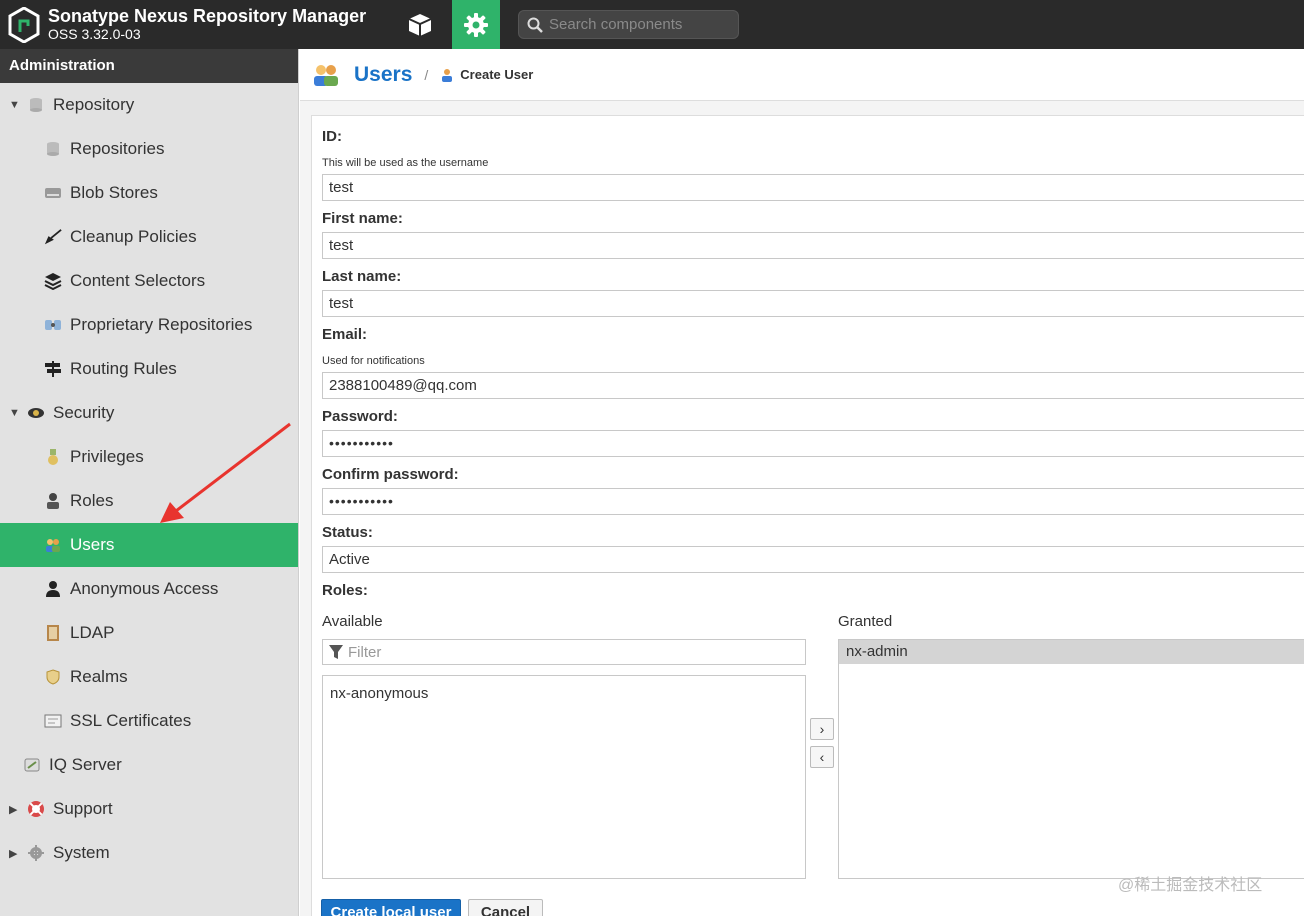 The height and width of the screenshot is (916, 1304). I want to click on sidebar-item-system: ▶ System, so click(149, 853).